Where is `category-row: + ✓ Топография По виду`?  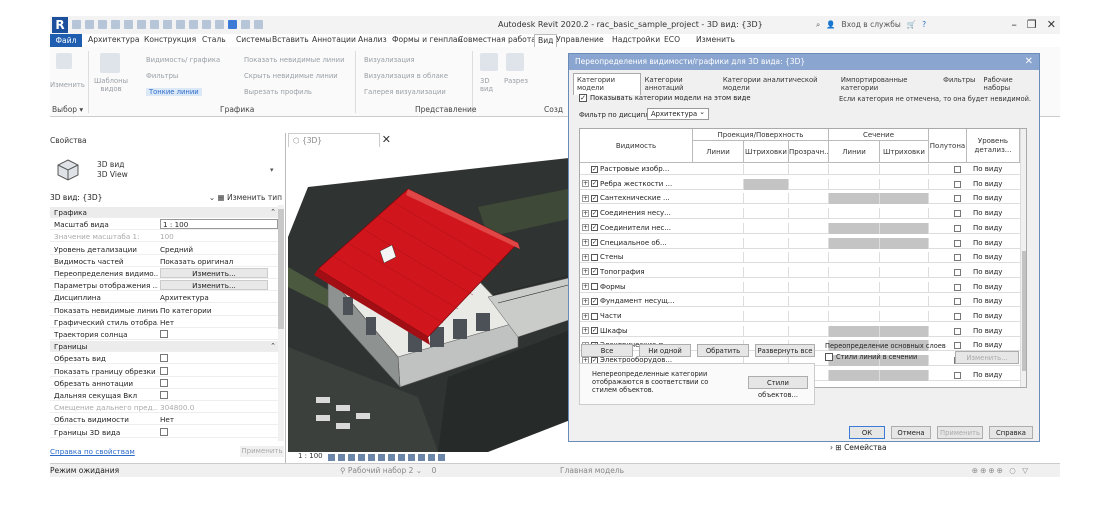
category-row: + ✓ Топография По виду is located at coordinates (800, 272).